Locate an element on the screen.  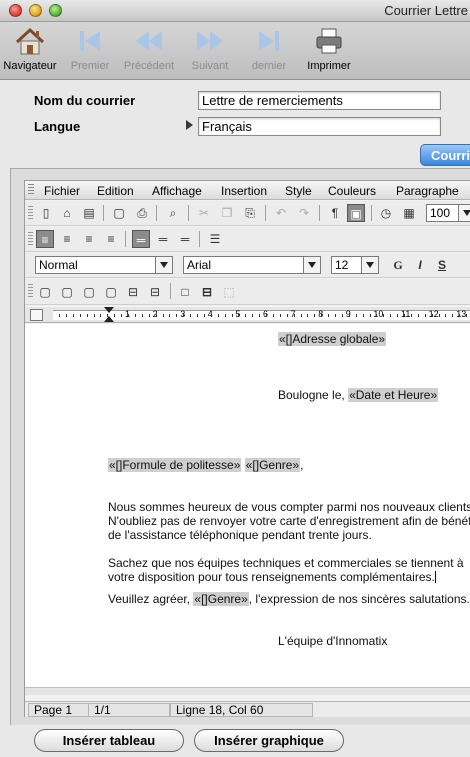
navigateur-button: Navigateur is located at coordinates (30, 49).